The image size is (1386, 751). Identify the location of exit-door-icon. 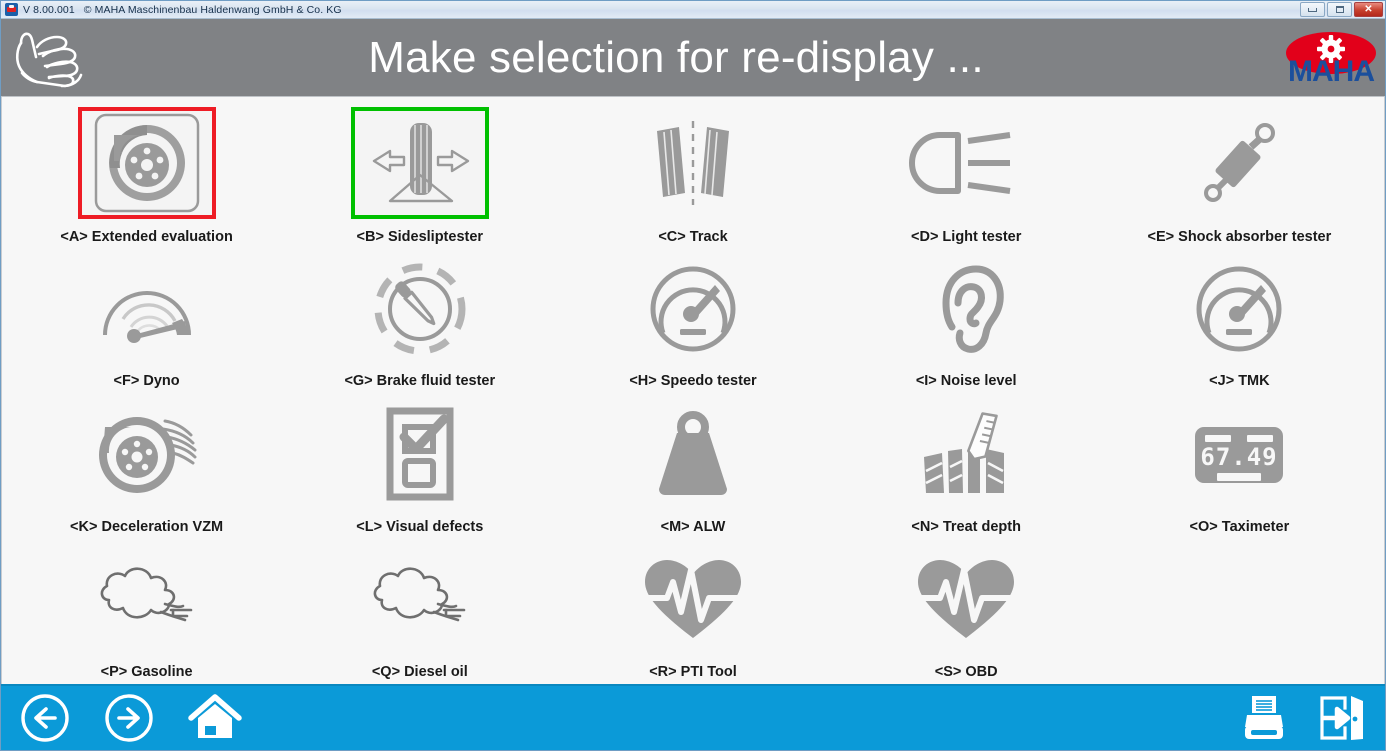
(1341, 718).